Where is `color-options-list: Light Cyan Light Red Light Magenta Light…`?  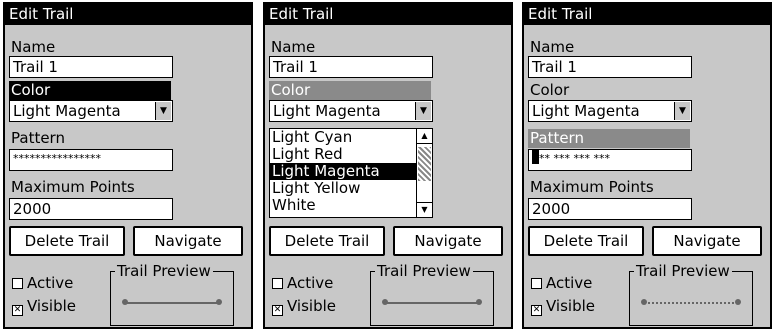
color-options-list: Light Cyan Light Red Light Magenta Light… is located at coordinates (351, 173).